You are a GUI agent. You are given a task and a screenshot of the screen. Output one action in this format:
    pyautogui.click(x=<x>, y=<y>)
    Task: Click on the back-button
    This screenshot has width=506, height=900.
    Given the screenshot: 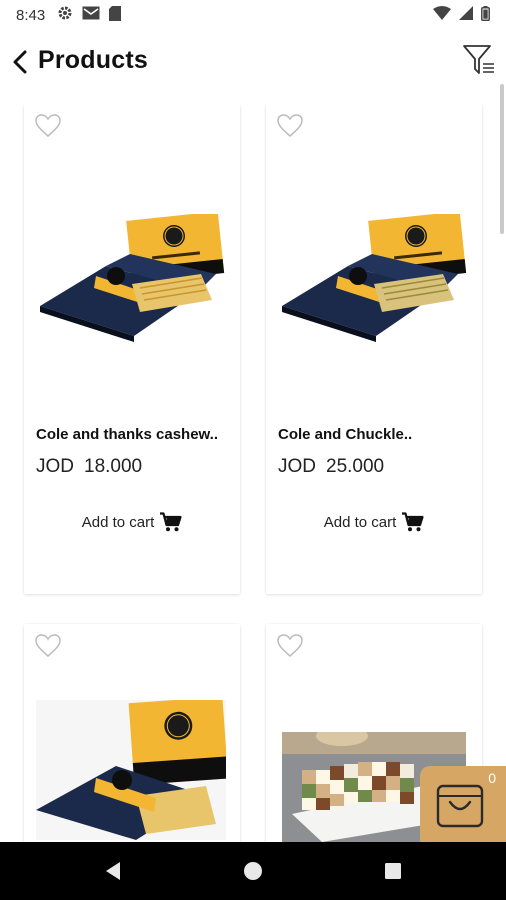 What is the action you would take?
    pyautogui.click(x=20, y=62)
    